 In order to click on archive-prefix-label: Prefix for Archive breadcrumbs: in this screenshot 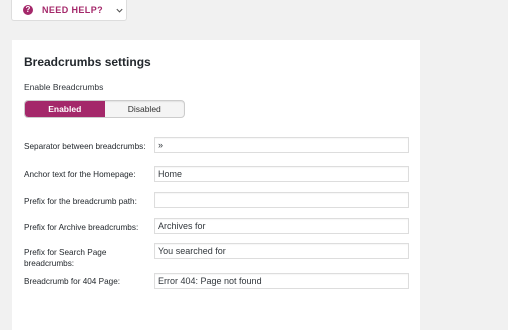, I will do `click(81, 227)`.